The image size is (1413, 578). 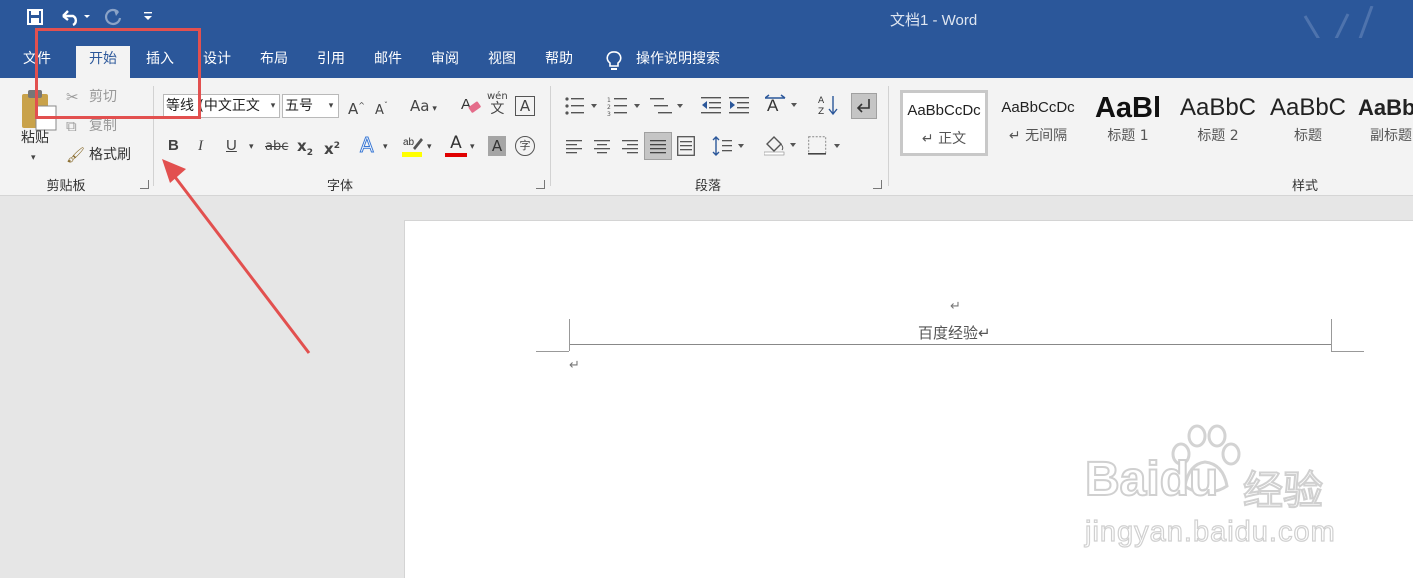 What do you see at coordinates (630, 148) in the screenshot?
I see `align-right-icon` at bounding box center [630, 148].